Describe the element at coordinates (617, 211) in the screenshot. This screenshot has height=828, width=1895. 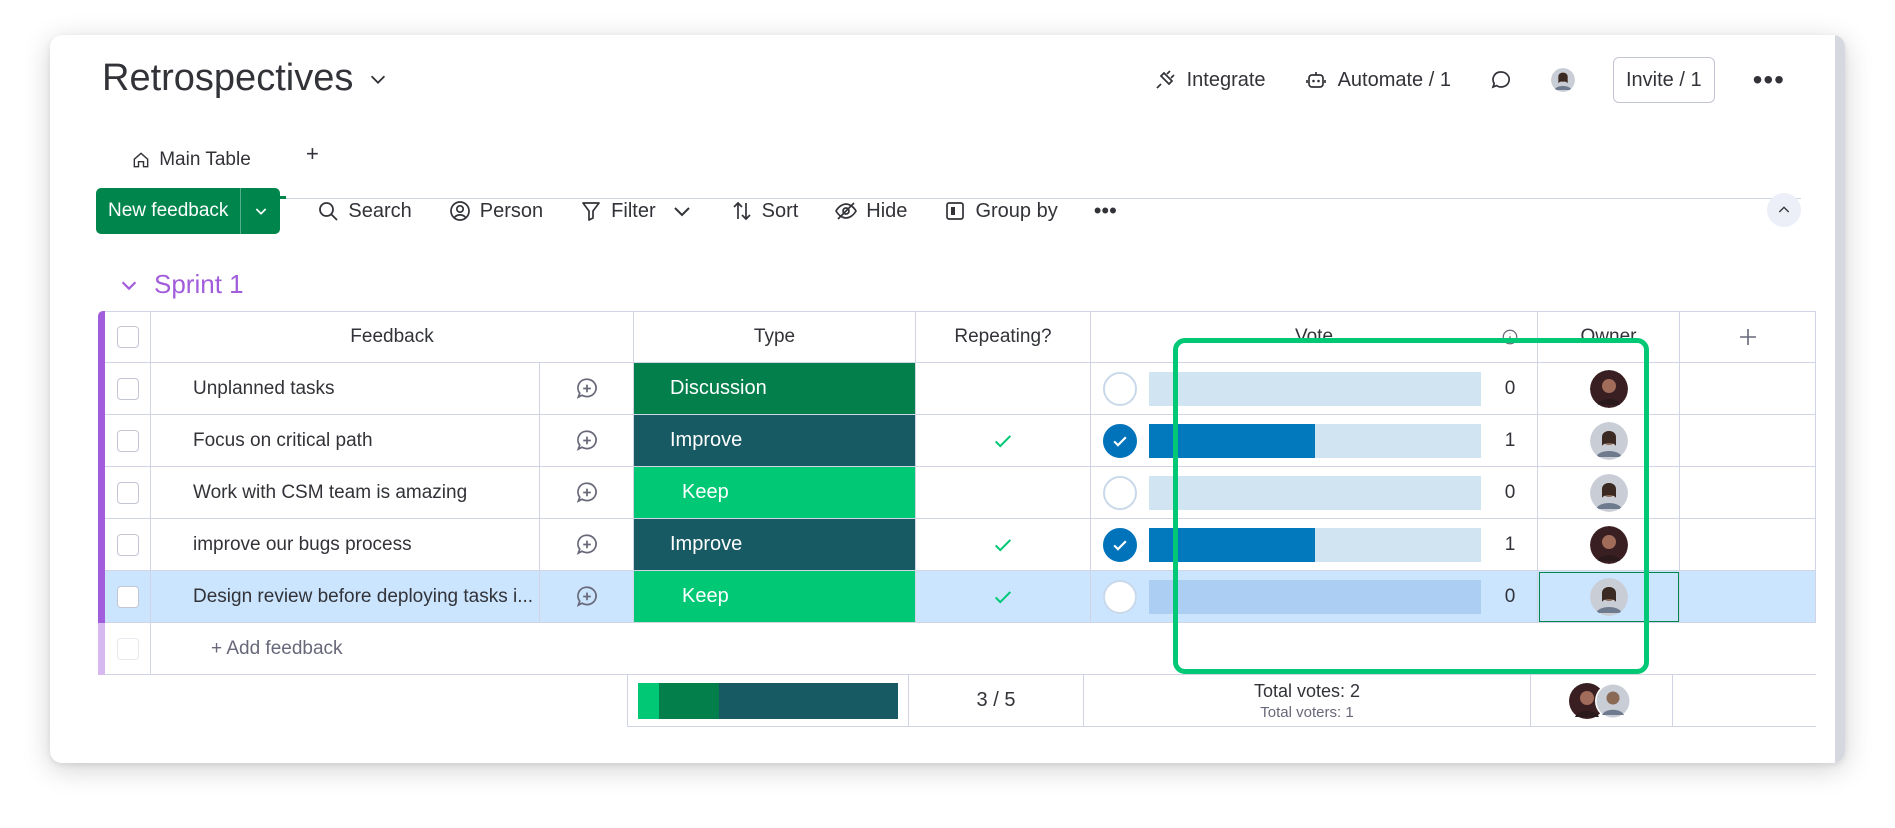
I see `filter-button: Filter` at that location.